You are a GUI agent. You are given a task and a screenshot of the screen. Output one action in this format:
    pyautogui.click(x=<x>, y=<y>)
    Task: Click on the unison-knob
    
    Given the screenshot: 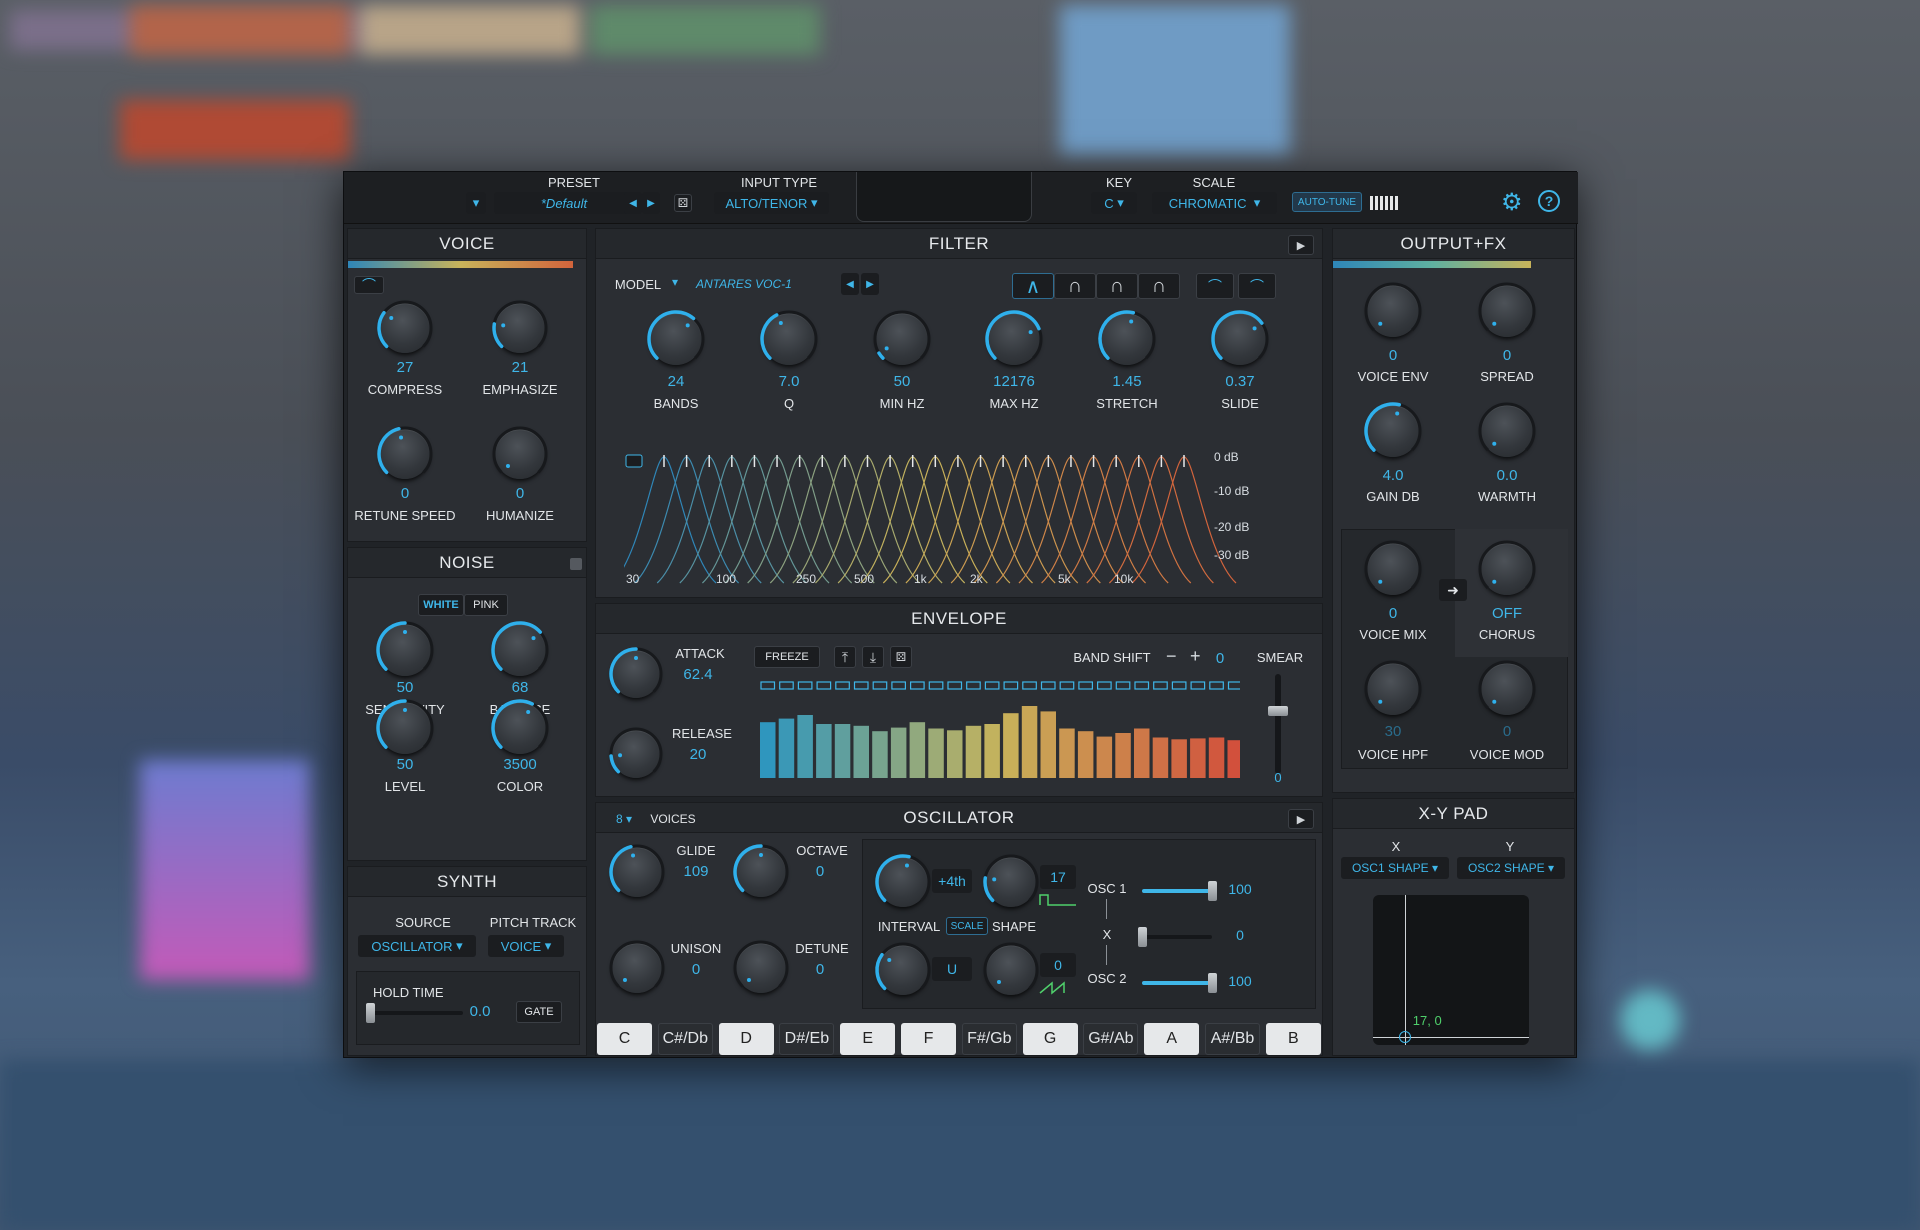 What is the action you would take?
    pyautogui.click(x=637, y=966)
    